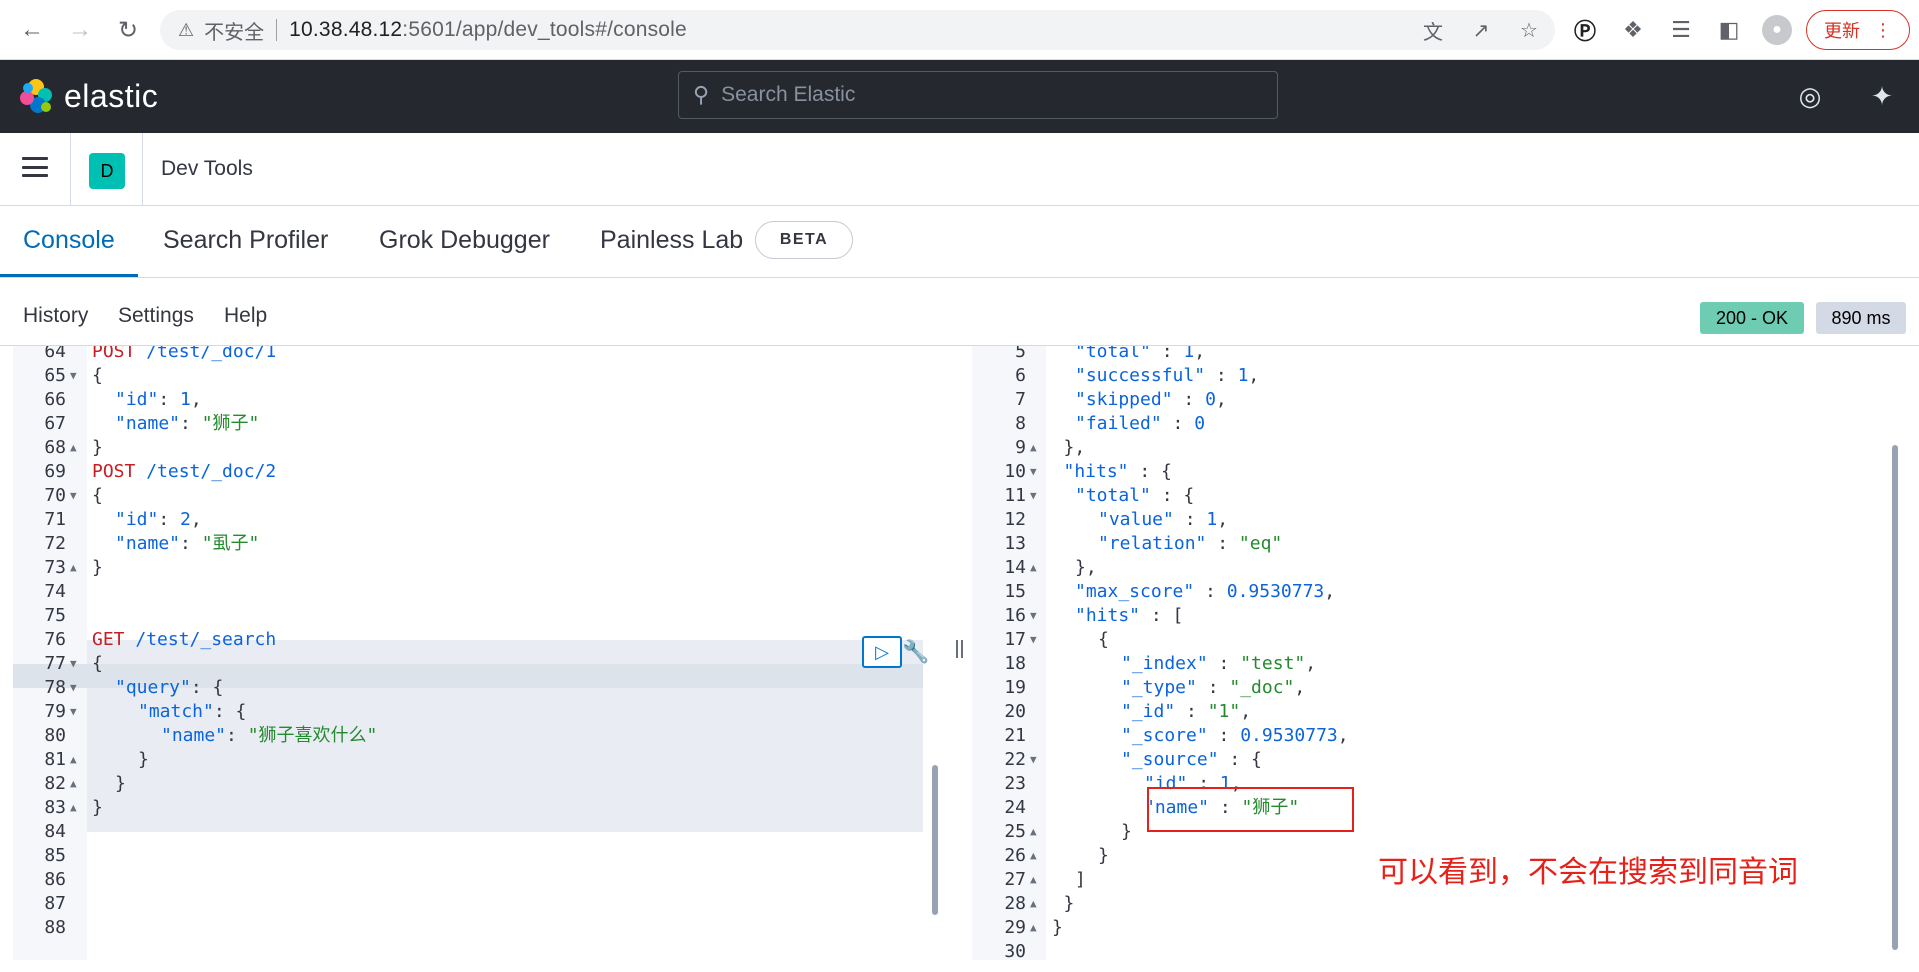  Describe the element at coordinates (1432, 664) in the screenshot. I see `code-line: 18 "_index" : "test",` at that location.